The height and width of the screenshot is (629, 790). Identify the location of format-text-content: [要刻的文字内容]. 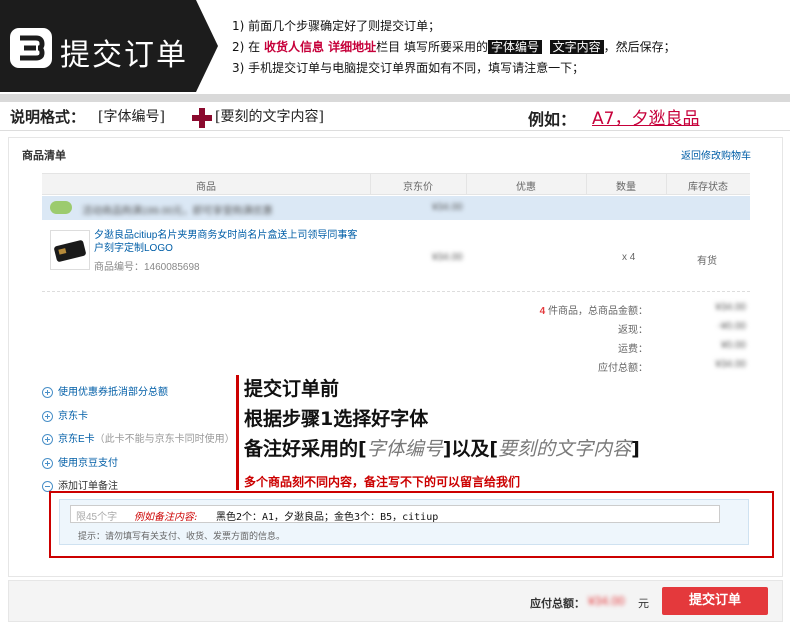
(269, 117).